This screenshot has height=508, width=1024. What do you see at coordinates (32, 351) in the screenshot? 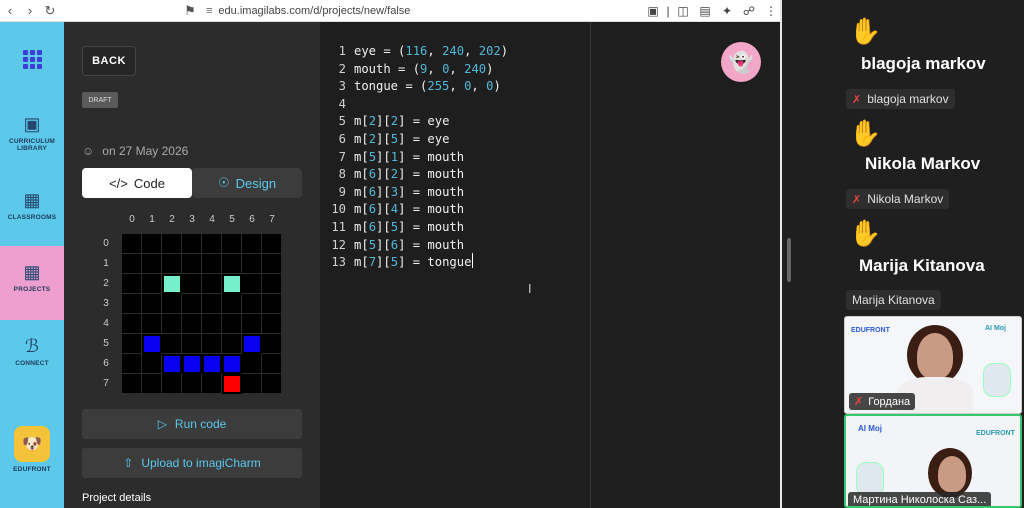
I see `sidebar-item-connect: ℬ CONNECT` at bounding box center [32, 351].